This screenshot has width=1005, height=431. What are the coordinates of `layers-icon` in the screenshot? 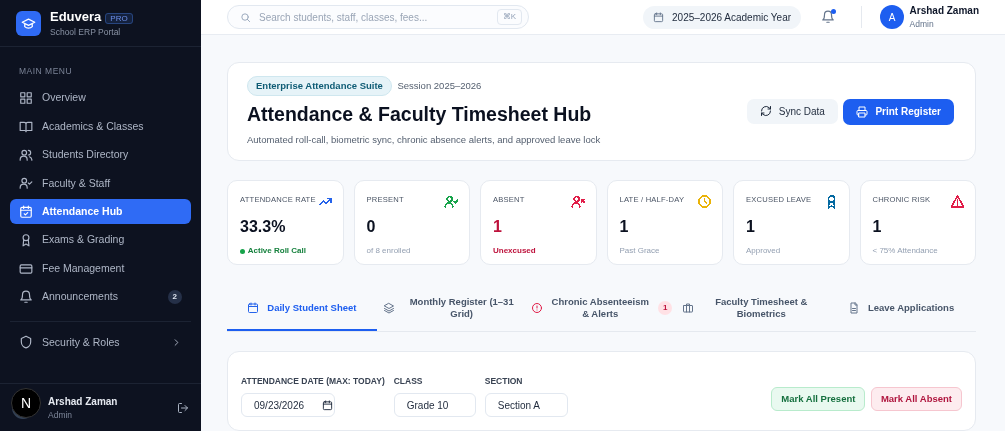 It's located at (388, 308).